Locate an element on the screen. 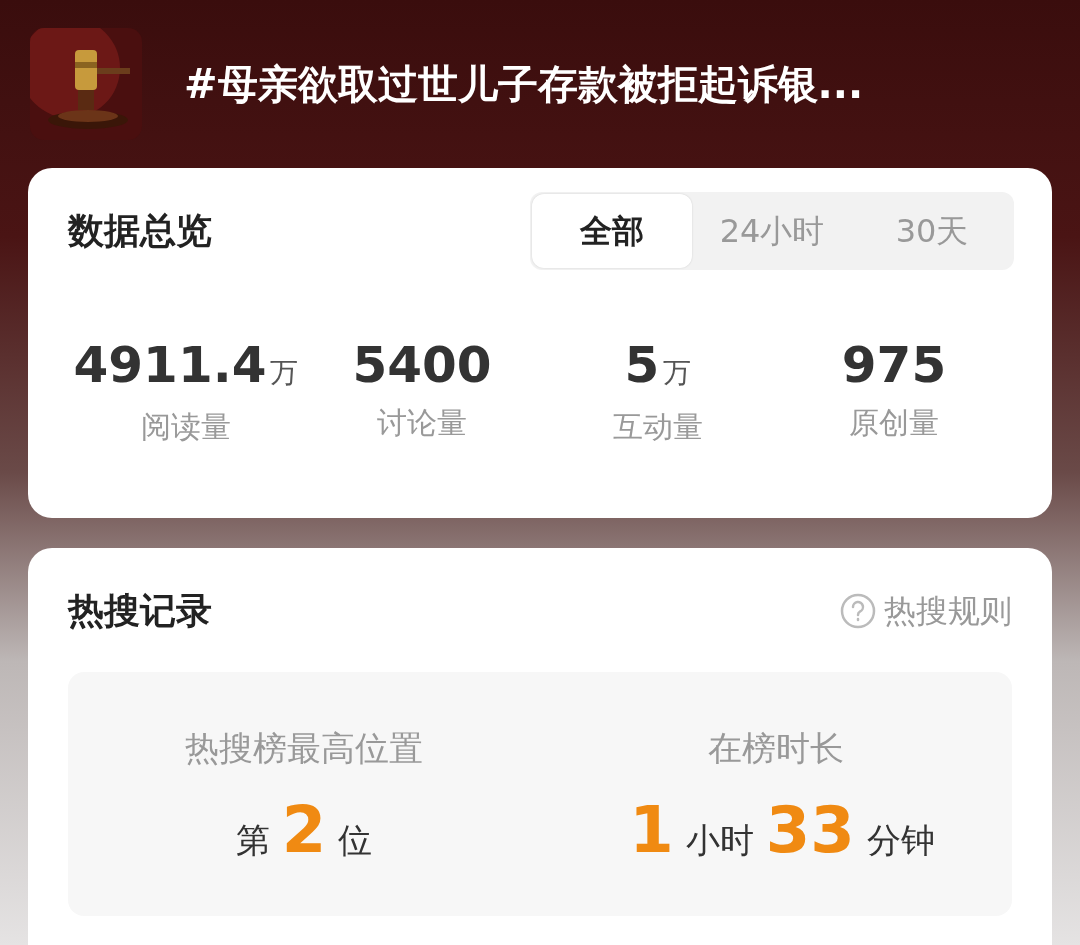  stat-label: 互动量 is located at coordinates (658, 427).